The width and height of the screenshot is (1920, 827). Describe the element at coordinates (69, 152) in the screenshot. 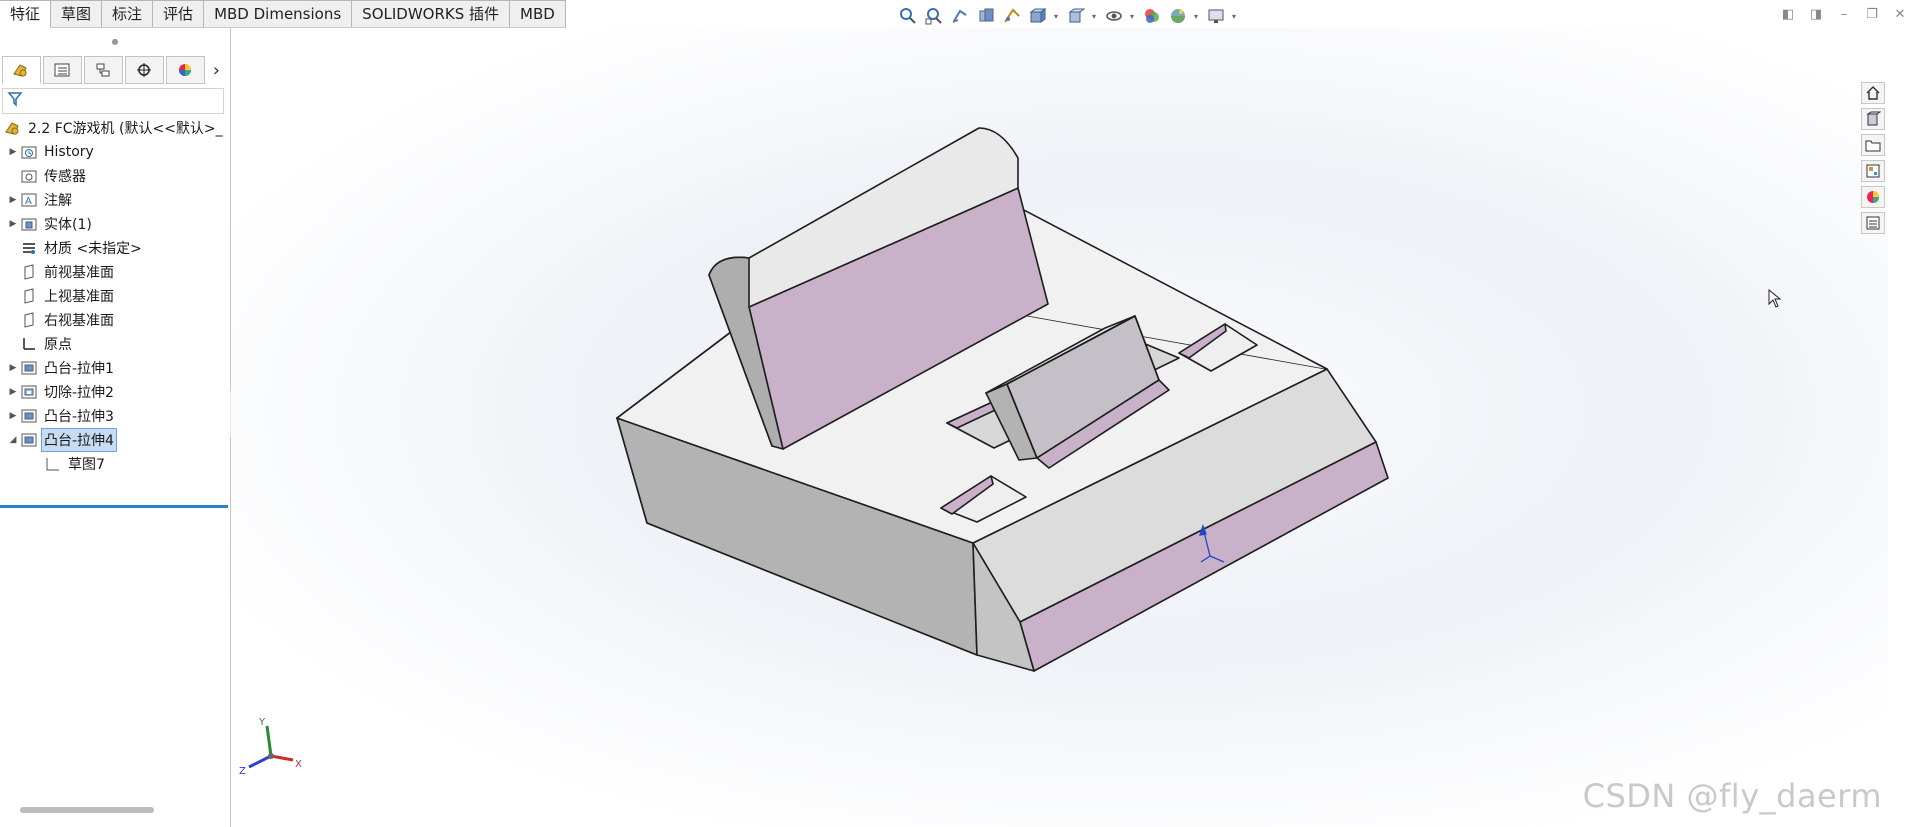

I see `tree-item-label: History` at that location.